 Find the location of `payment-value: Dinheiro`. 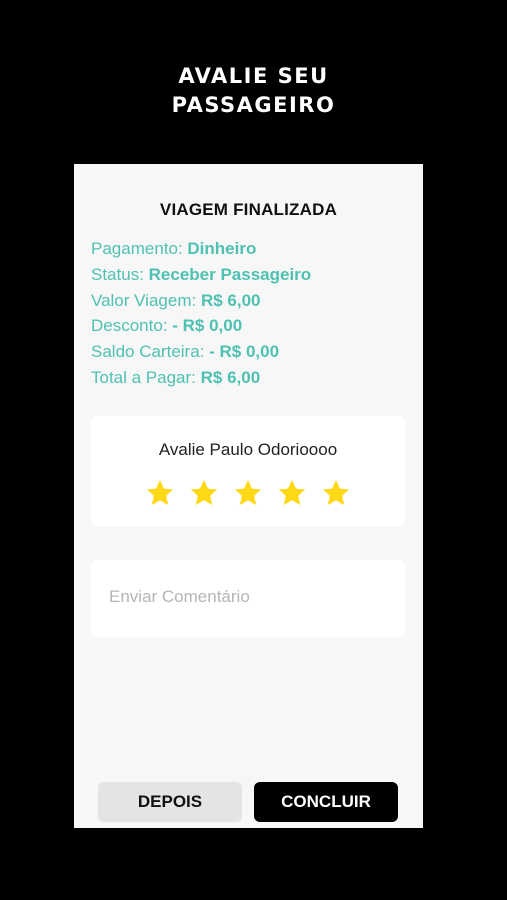

payment-value: Dinheiro is located at coordinates (222, 248).